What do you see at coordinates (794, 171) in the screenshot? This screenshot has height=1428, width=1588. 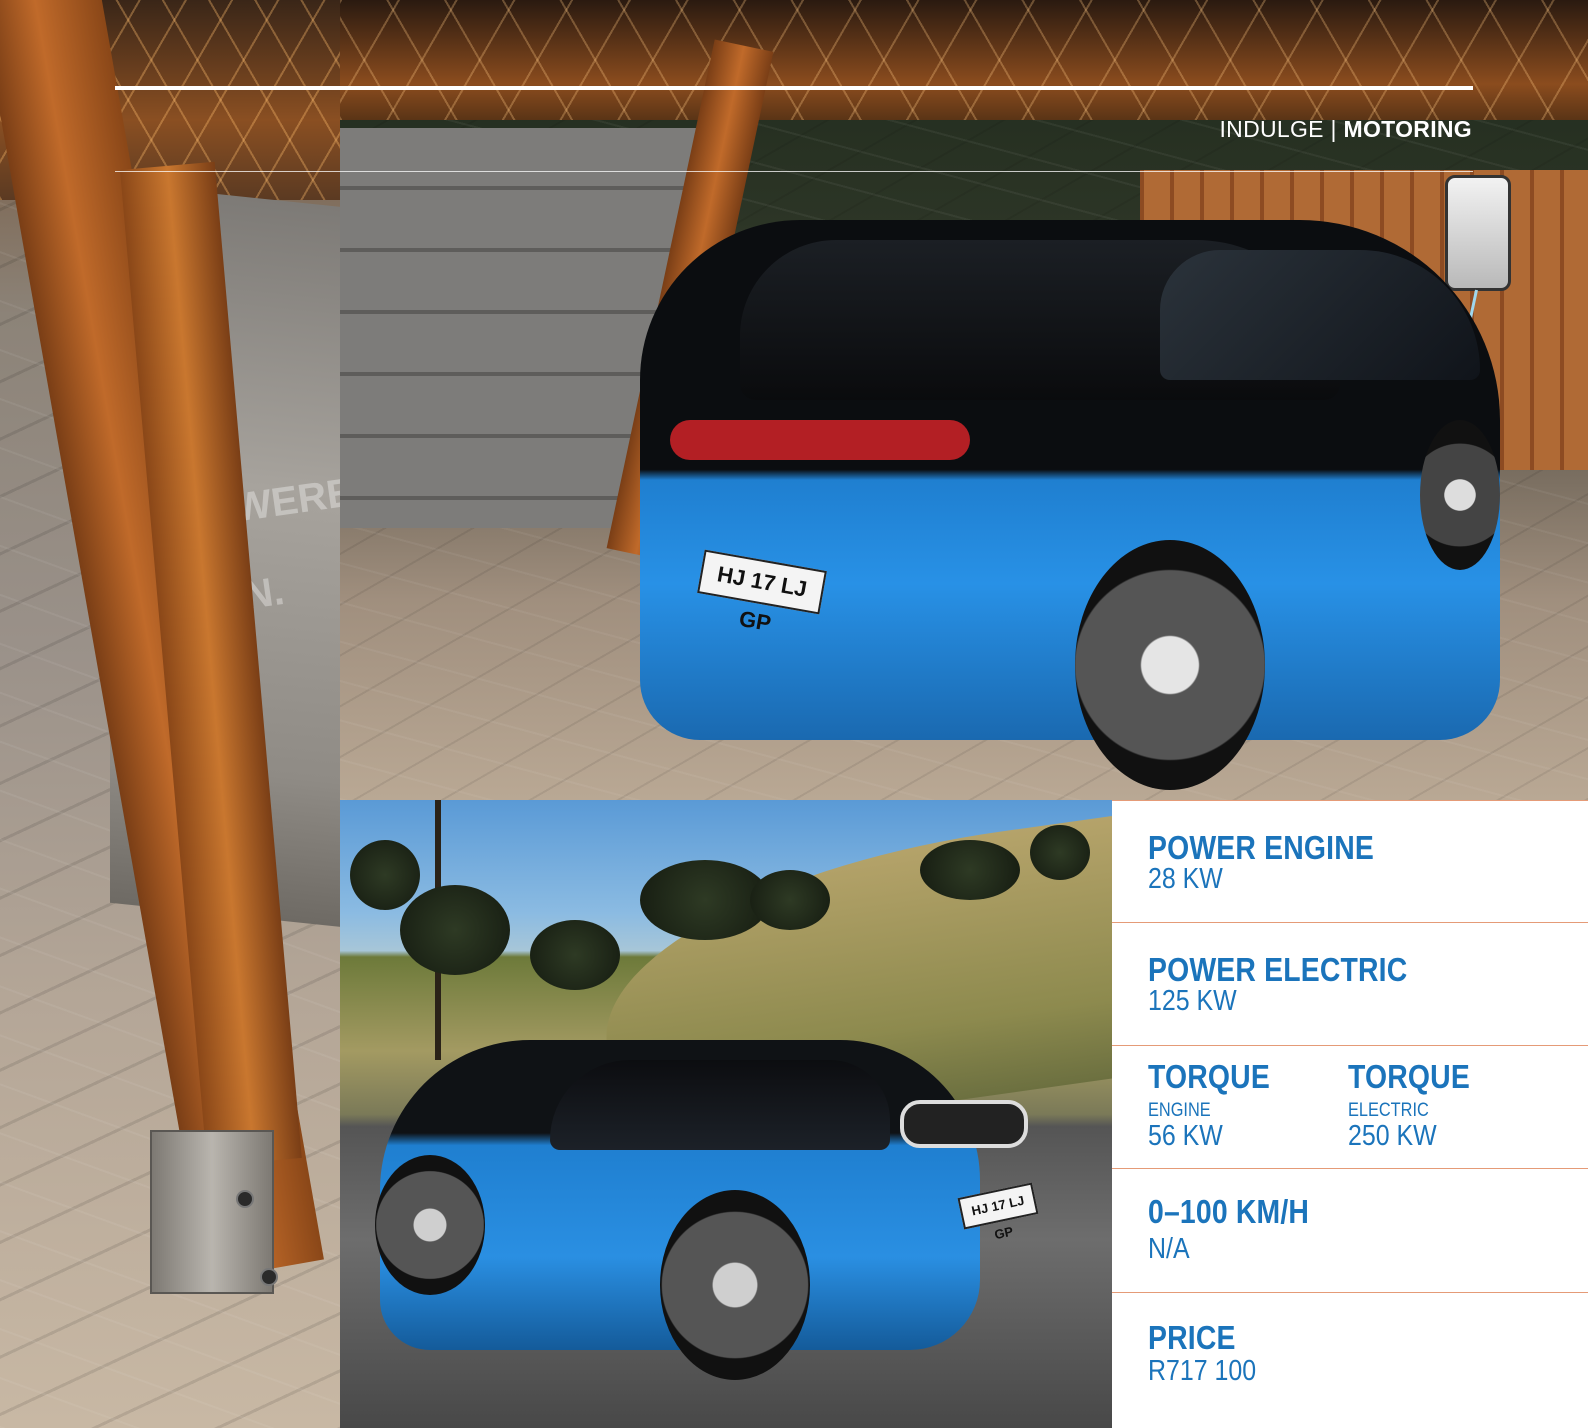 I see `header-rule-thin` at bounding box center [794, 171].